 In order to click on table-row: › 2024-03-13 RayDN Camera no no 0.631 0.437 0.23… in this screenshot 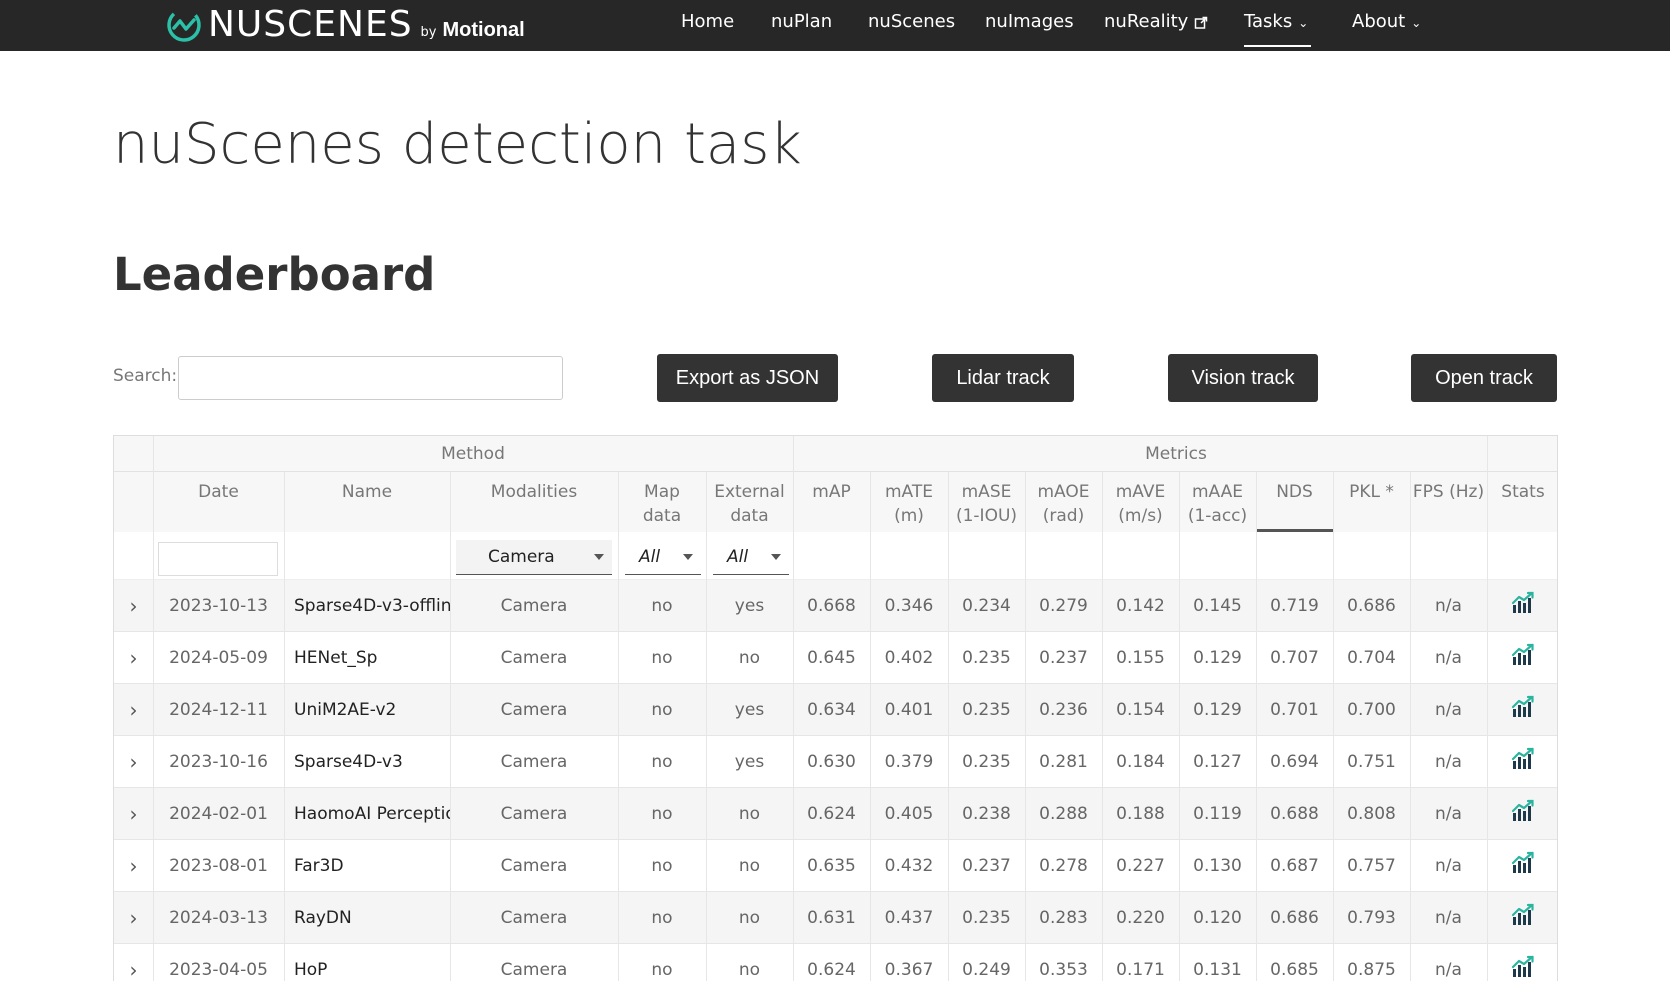, I will do `click(835, 918)`.